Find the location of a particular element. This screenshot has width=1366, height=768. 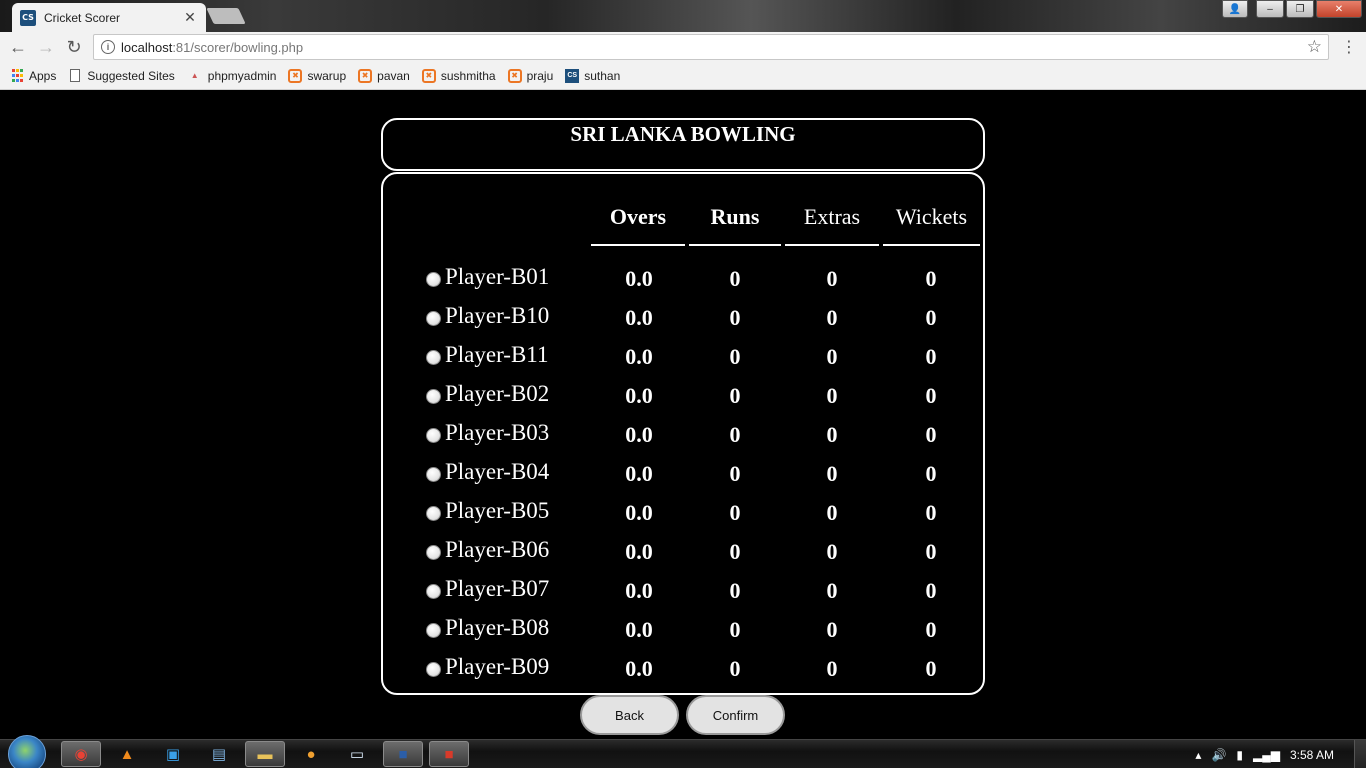

vlc-icon: ▲ is located at coordinates (127, 754).